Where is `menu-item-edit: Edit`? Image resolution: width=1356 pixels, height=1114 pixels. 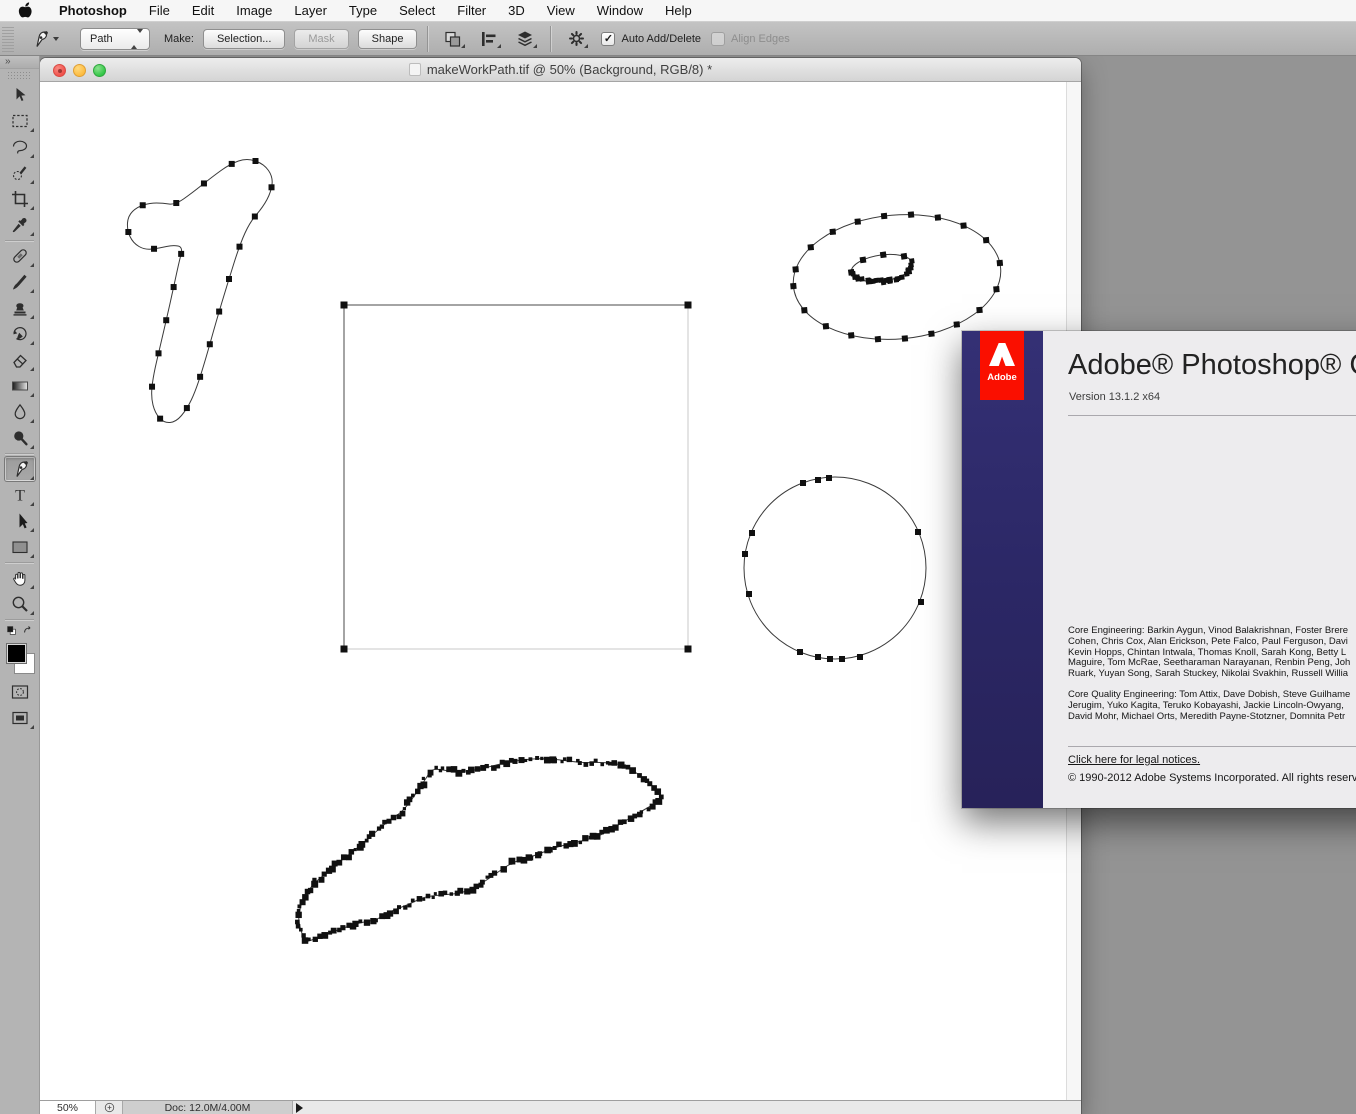 menu-item-edit: Edit is located at coordinates (203, 11).